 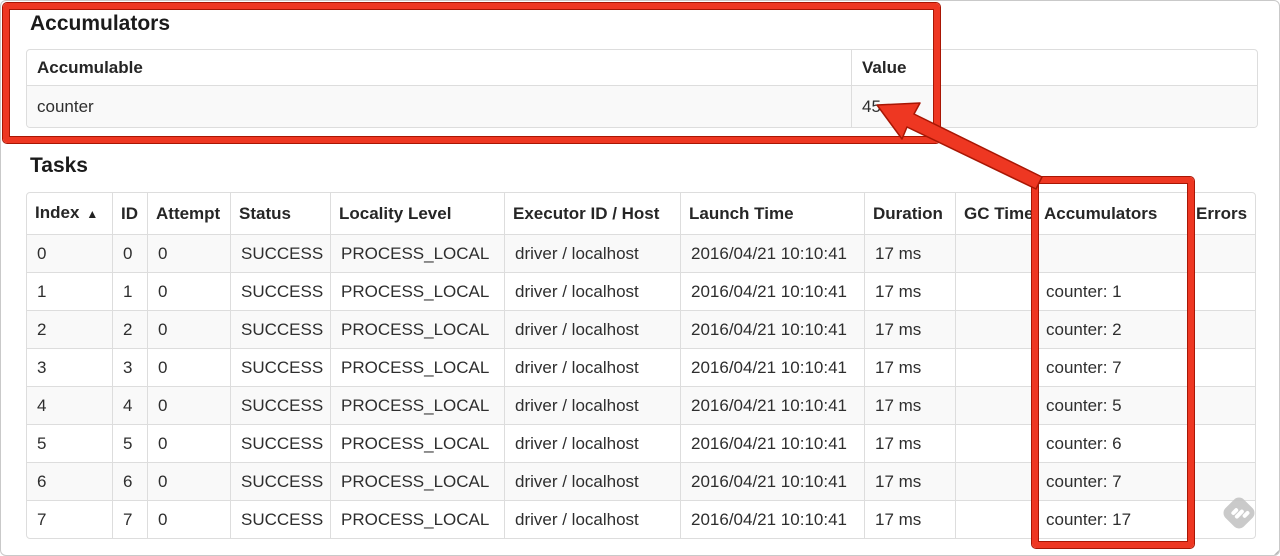 What do you see at coordinates (69, 481) in the screenshot?
I see `cell-index: 6` at bounding box center [69, 481].